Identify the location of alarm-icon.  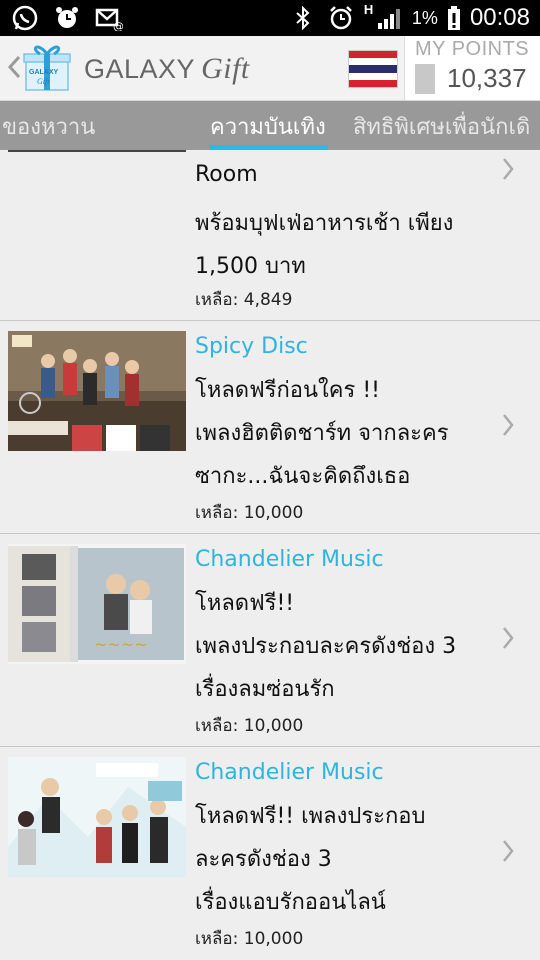
(67, 18).